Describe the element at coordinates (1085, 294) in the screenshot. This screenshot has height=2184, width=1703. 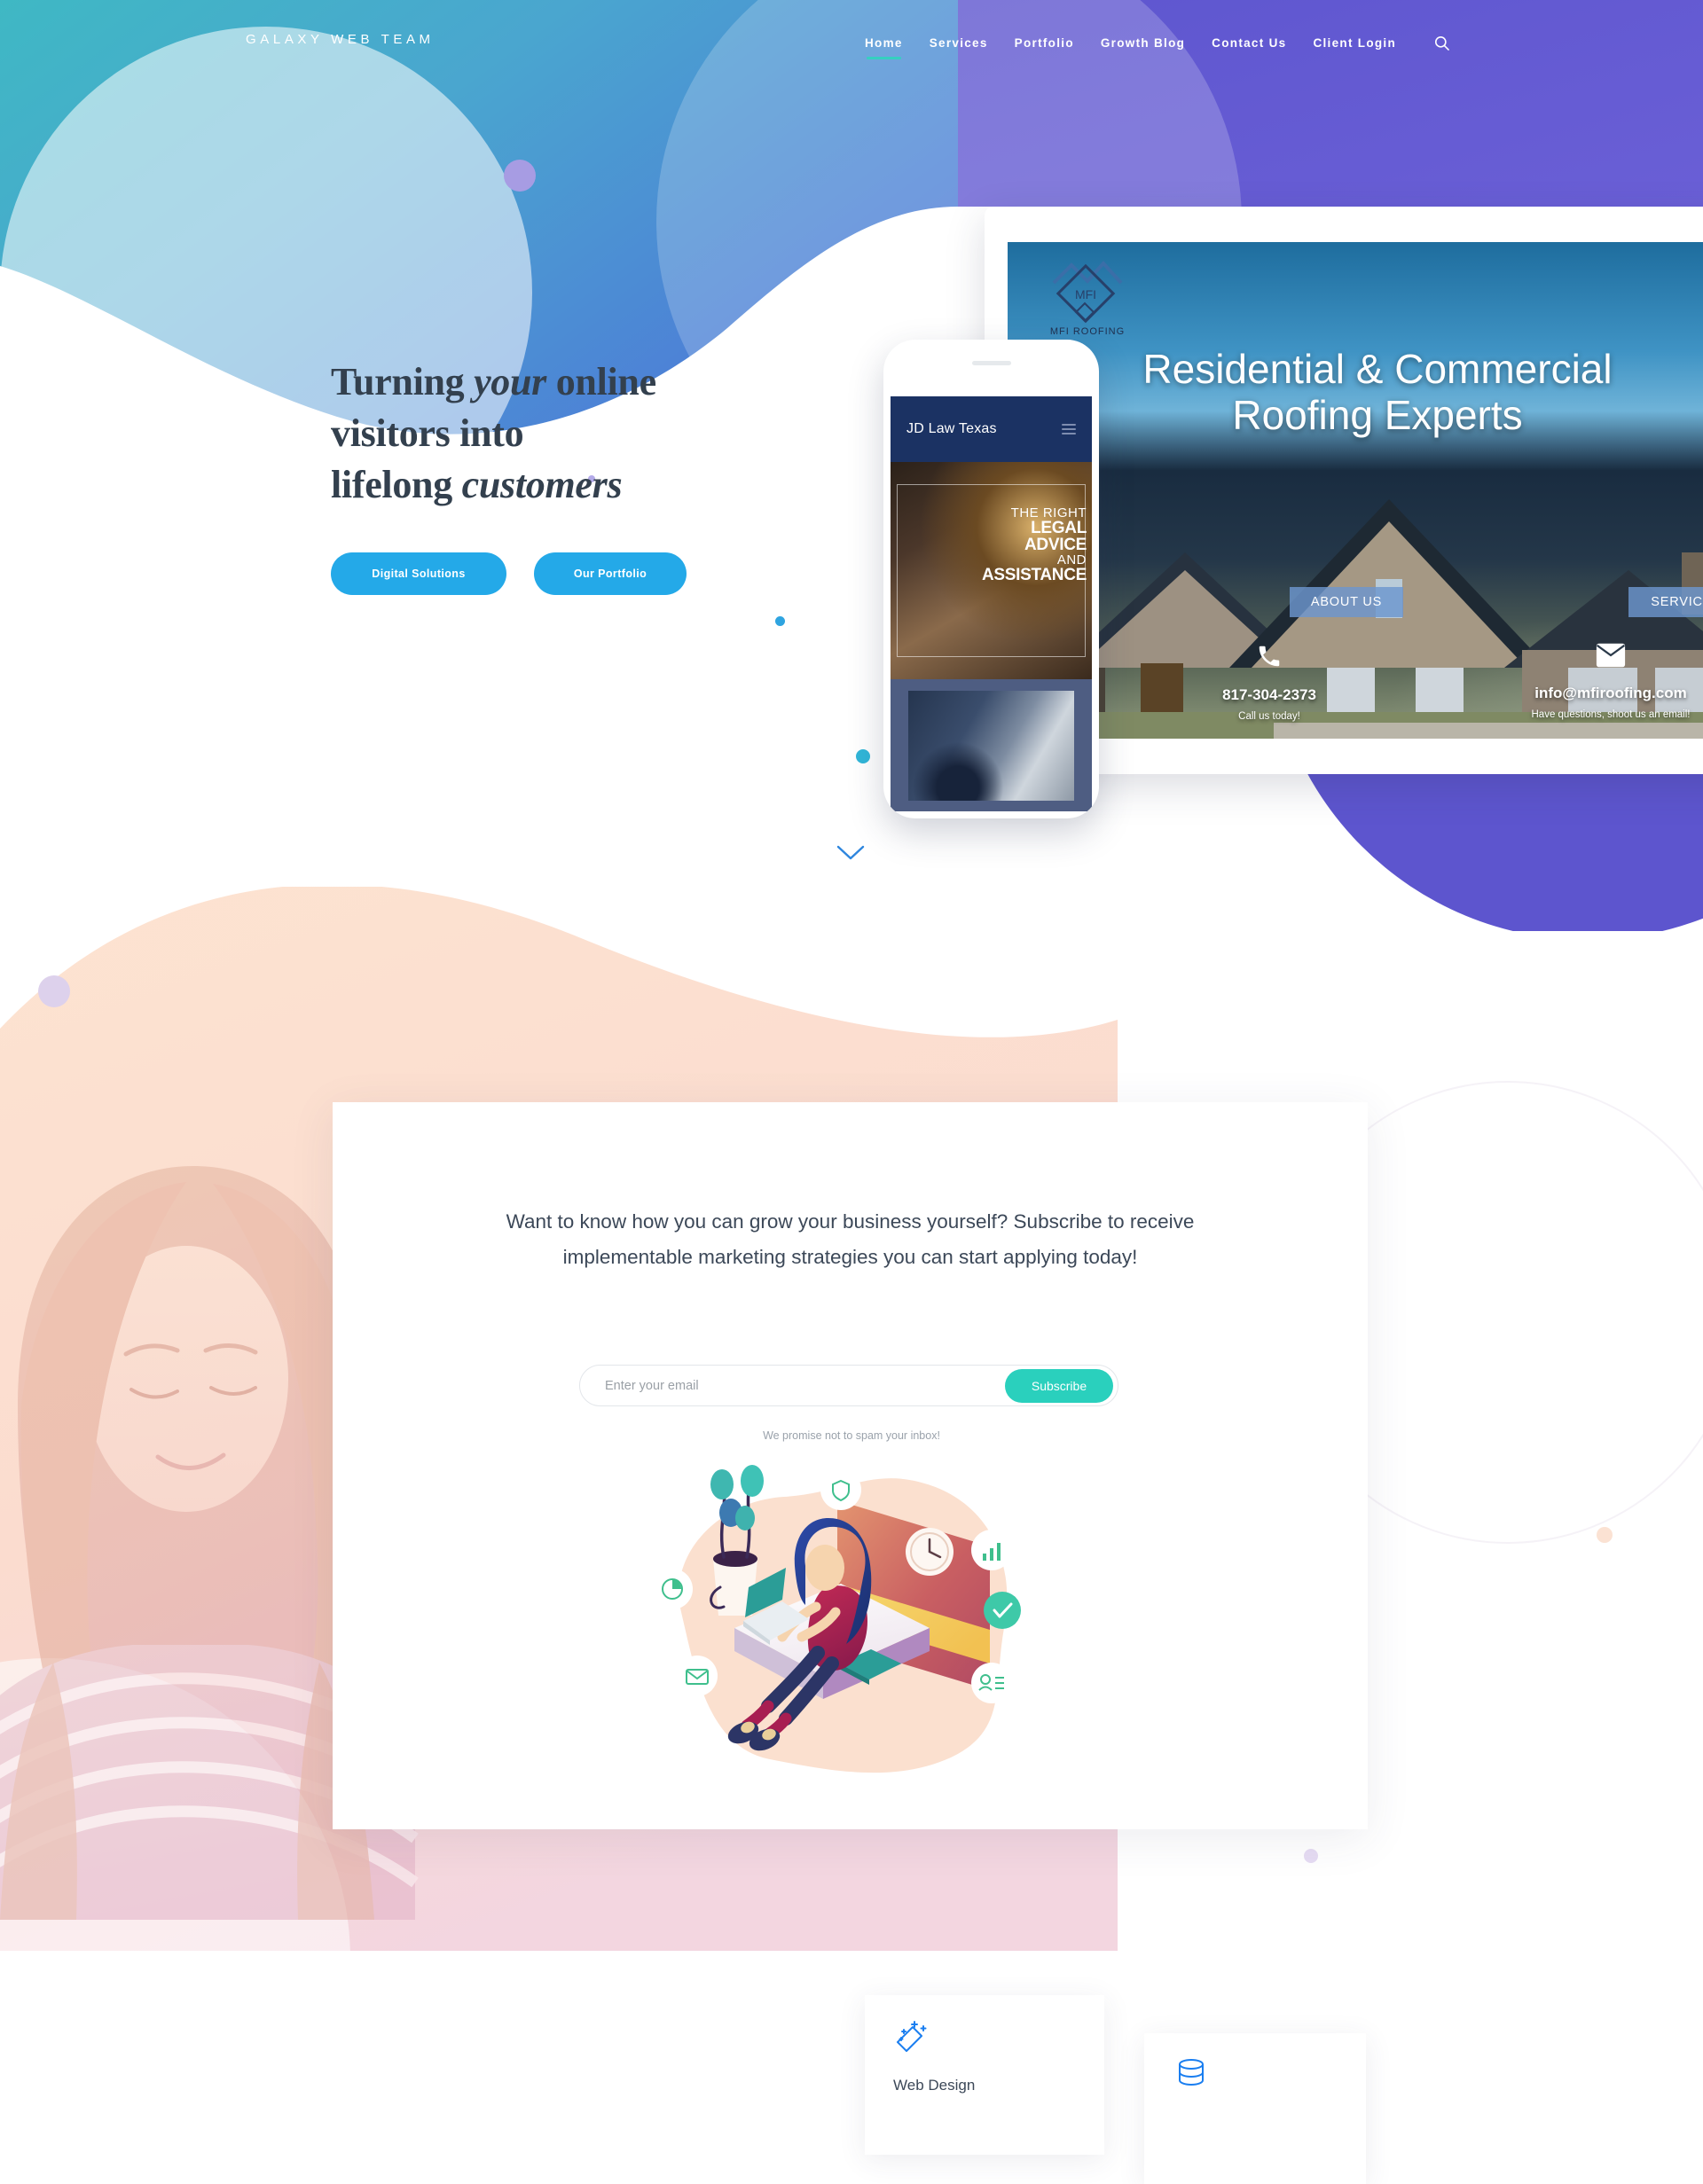
I see `svg-text: MFI` at that location.